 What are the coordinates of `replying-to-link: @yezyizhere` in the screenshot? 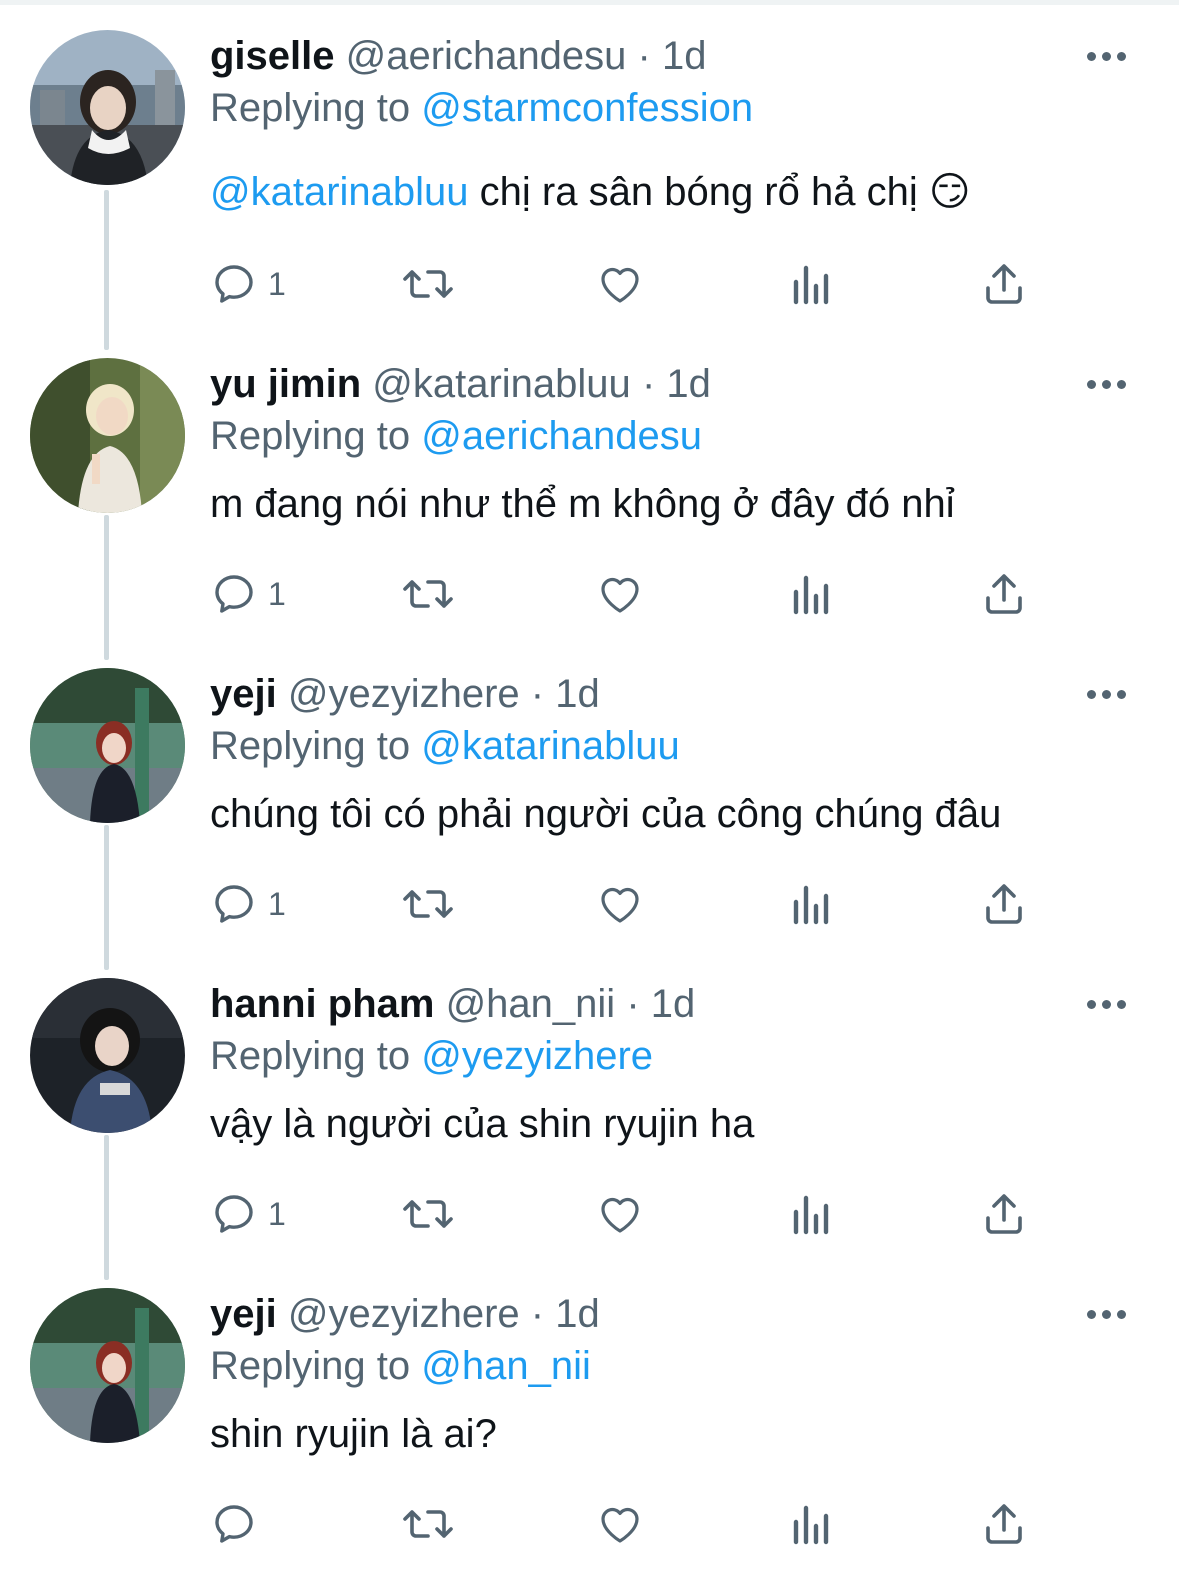 It's located at (537, 1056).